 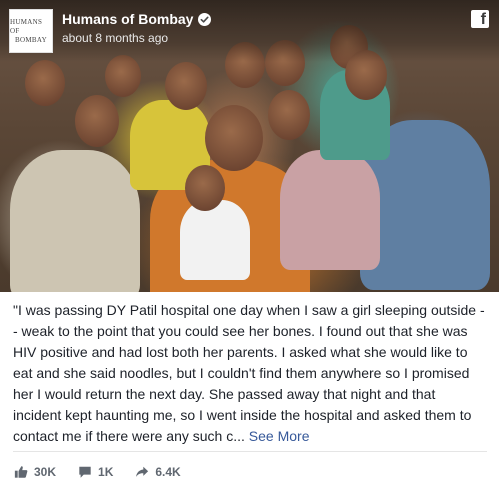 I want to click on see-more-link: See More, so click(x=279, y=436).